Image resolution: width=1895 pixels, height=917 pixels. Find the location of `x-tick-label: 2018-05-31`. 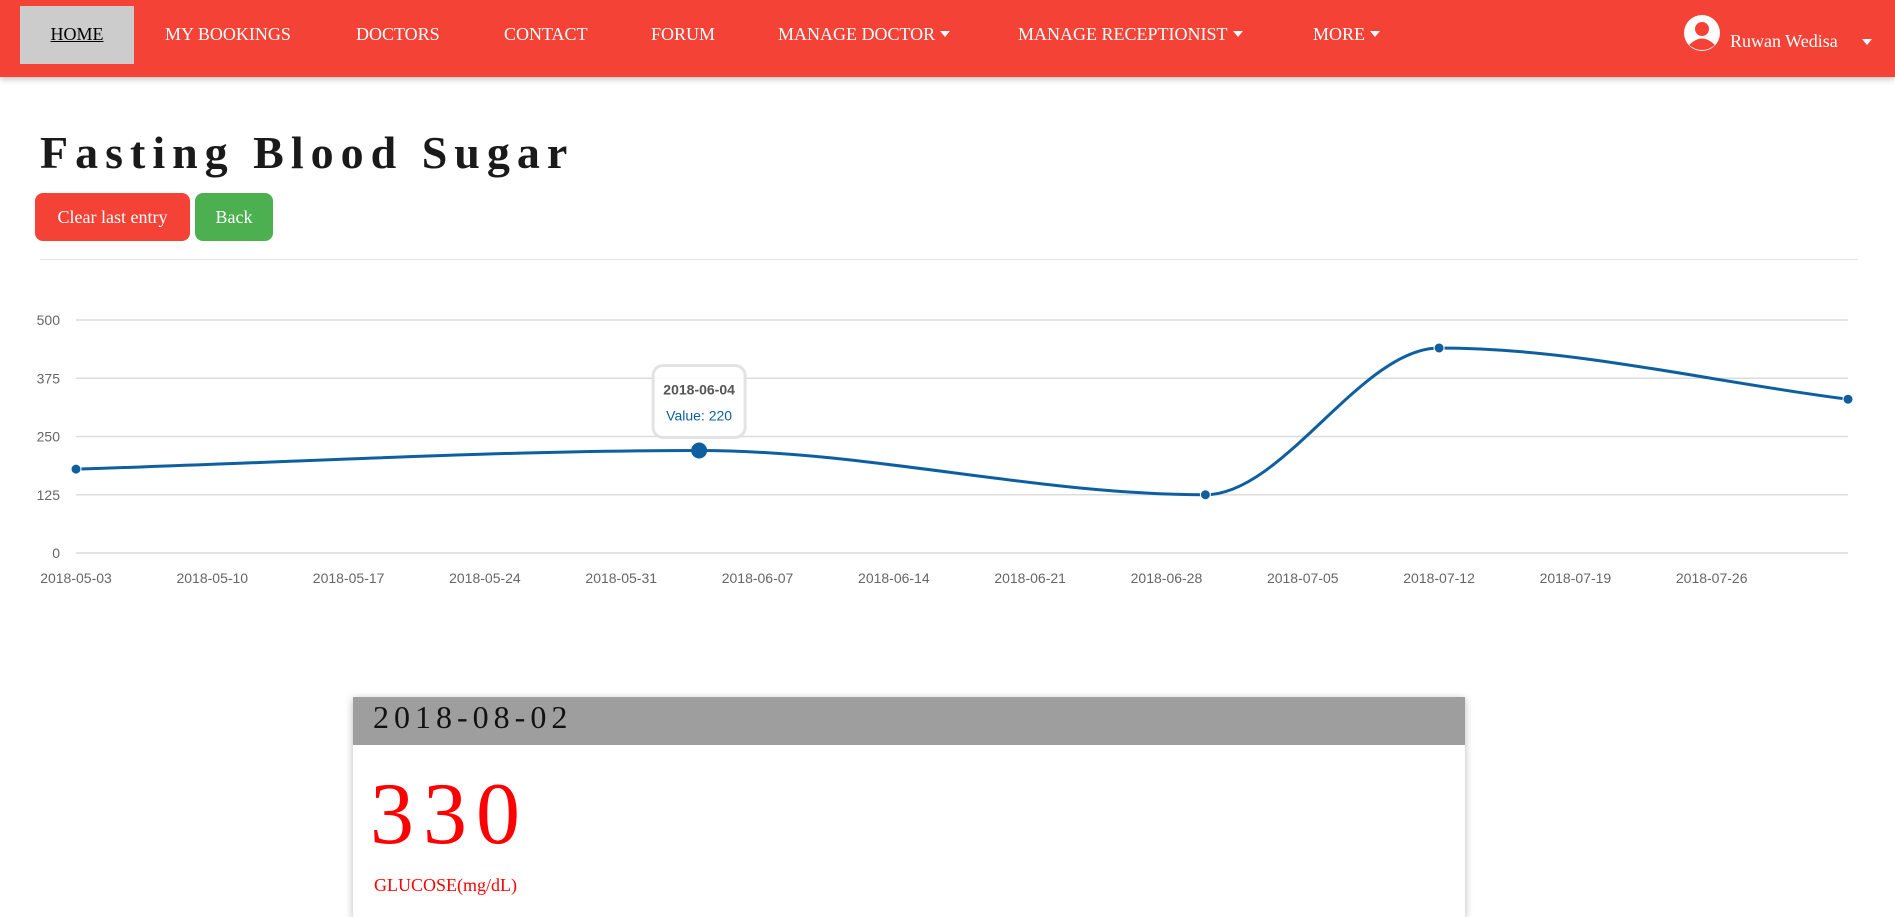

x-tick-label: 2018-05-31 is located at coordinates (621, 578).